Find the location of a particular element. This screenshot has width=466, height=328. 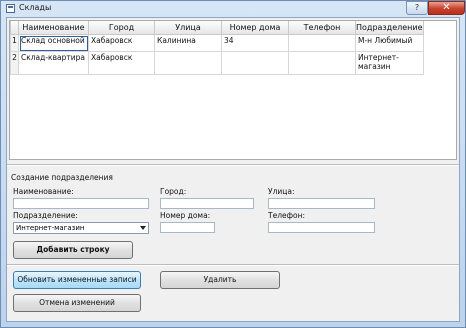

phone-label: Телефон: is located at coordinates (287, 215).